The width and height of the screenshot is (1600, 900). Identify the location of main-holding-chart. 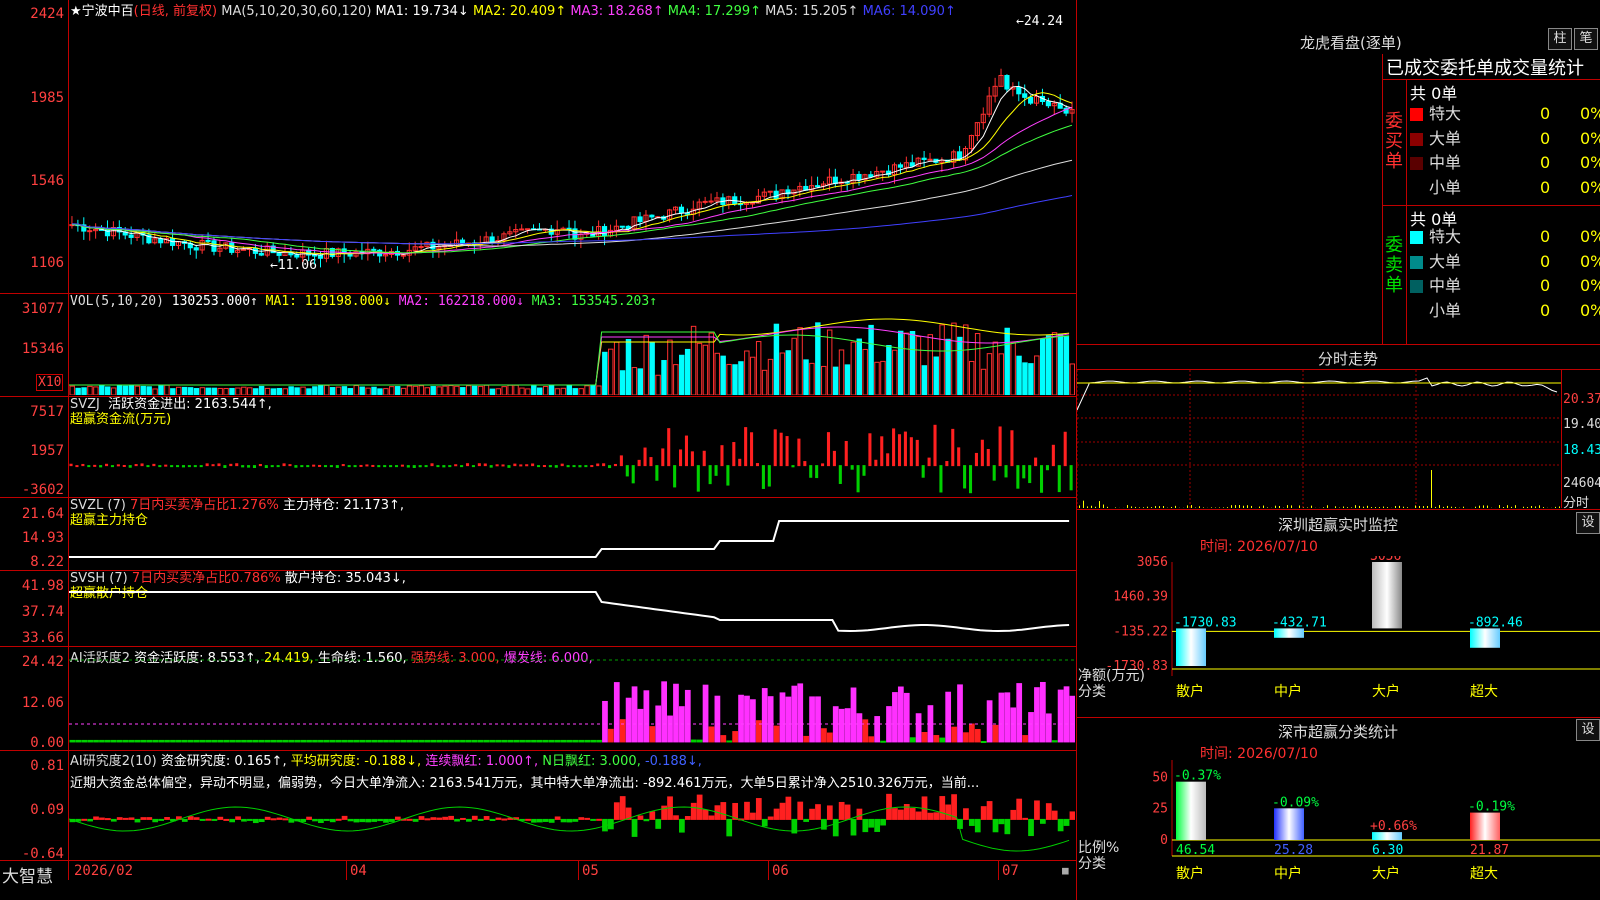
(572, 534).